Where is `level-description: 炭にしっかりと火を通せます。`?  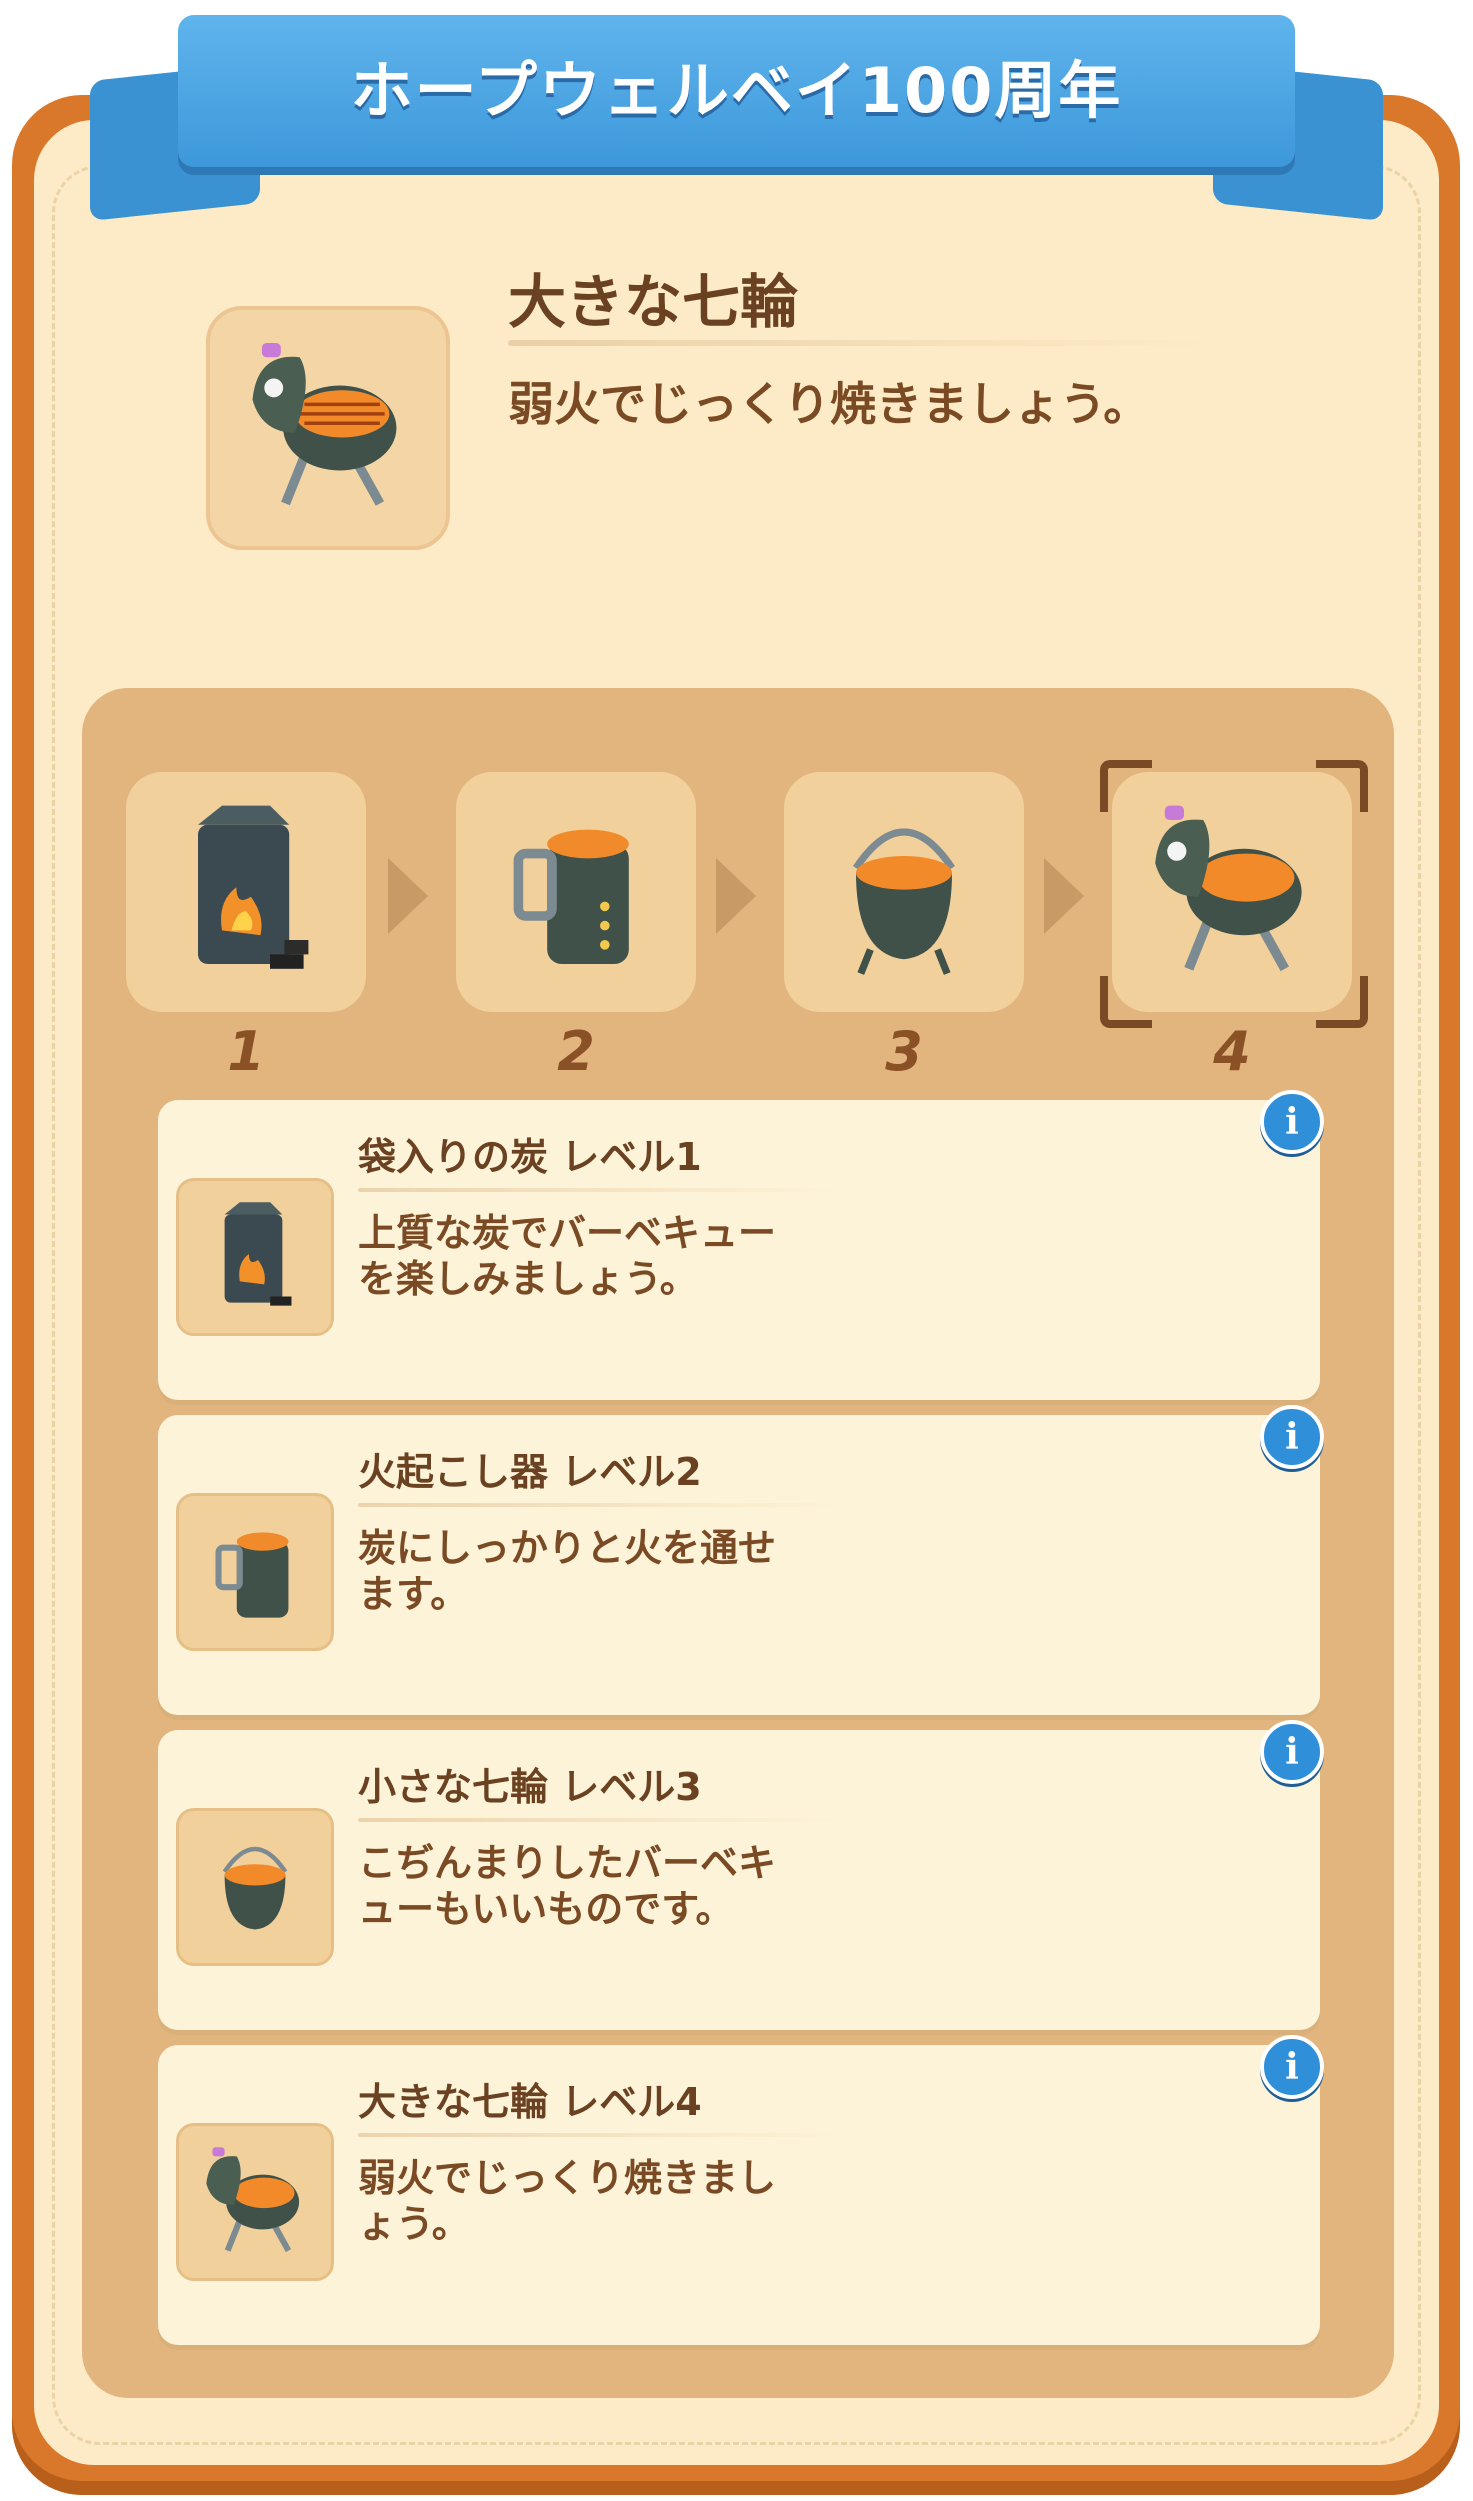 level-description: 炭にしっかりと火を通せます。 is located at coordinates (567, 1571).